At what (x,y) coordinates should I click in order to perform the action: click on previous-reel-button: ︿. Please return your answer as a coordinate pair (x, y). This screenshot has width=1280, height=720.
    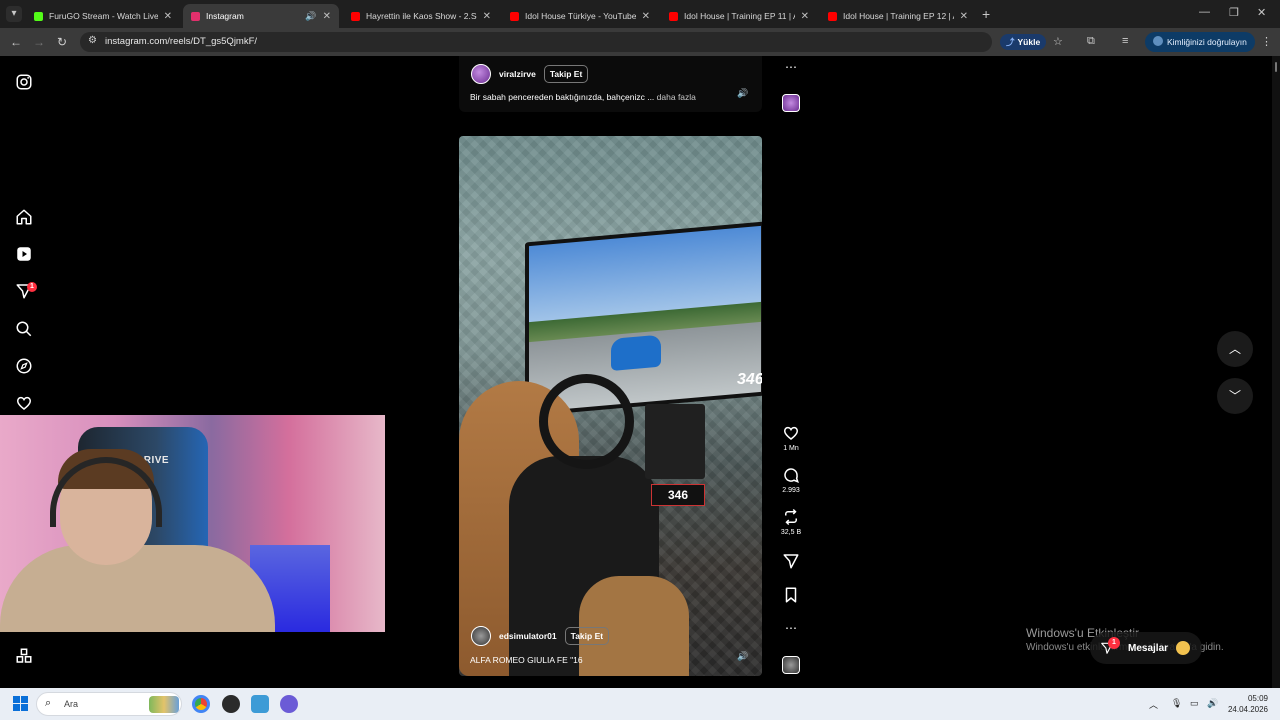
    Looking at the image, I should click on (1235, 349).